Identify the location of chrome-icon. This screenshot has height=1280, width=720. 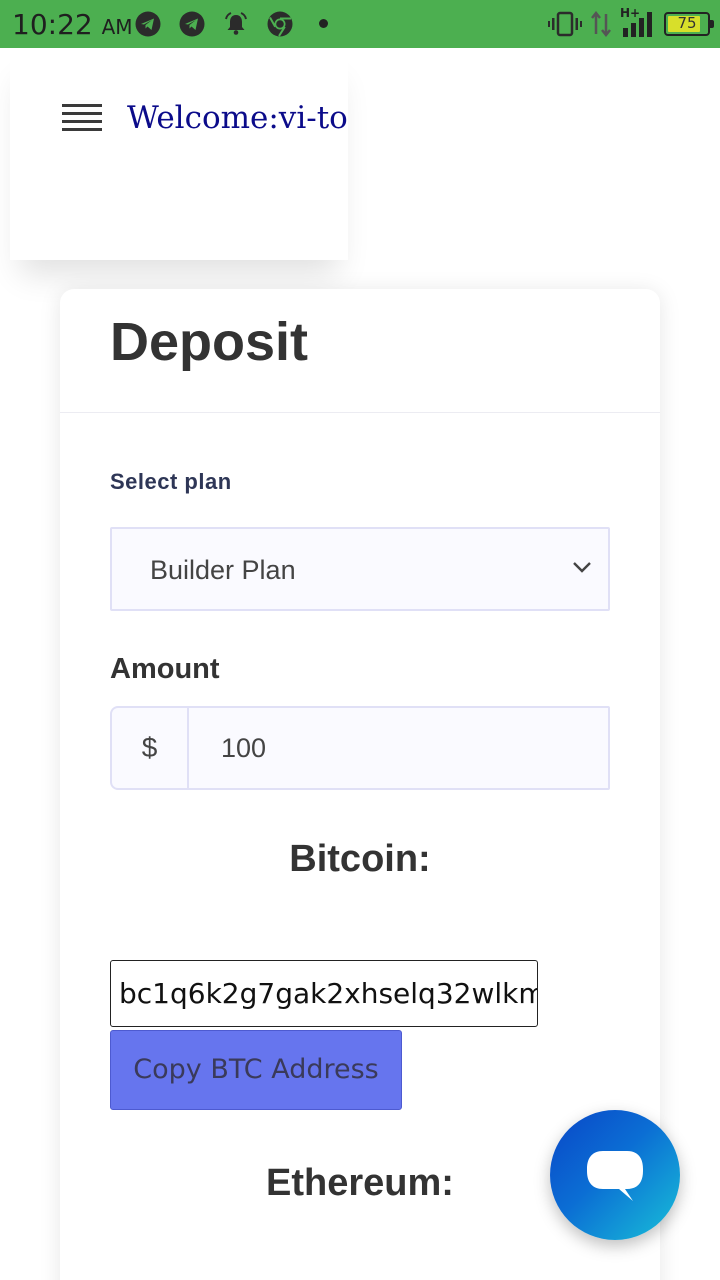
(280, 24).